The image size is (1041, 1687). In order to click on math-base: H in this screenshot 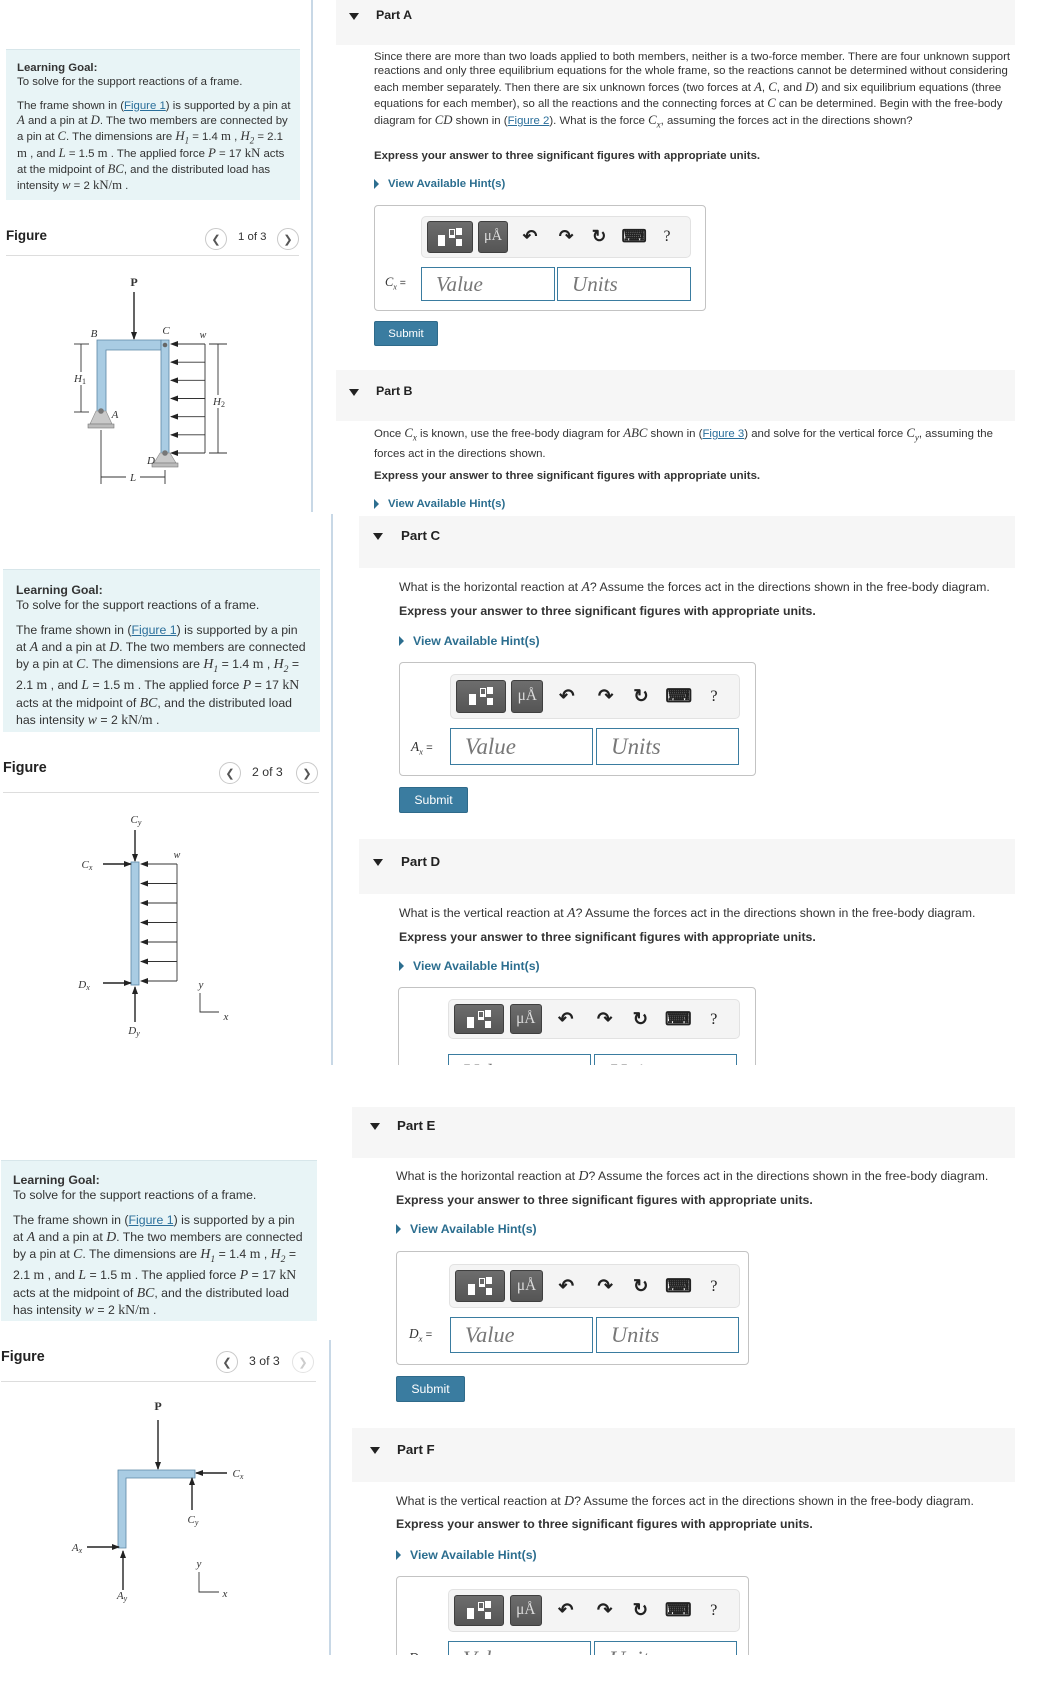, I will do `click(275, 1254)`.